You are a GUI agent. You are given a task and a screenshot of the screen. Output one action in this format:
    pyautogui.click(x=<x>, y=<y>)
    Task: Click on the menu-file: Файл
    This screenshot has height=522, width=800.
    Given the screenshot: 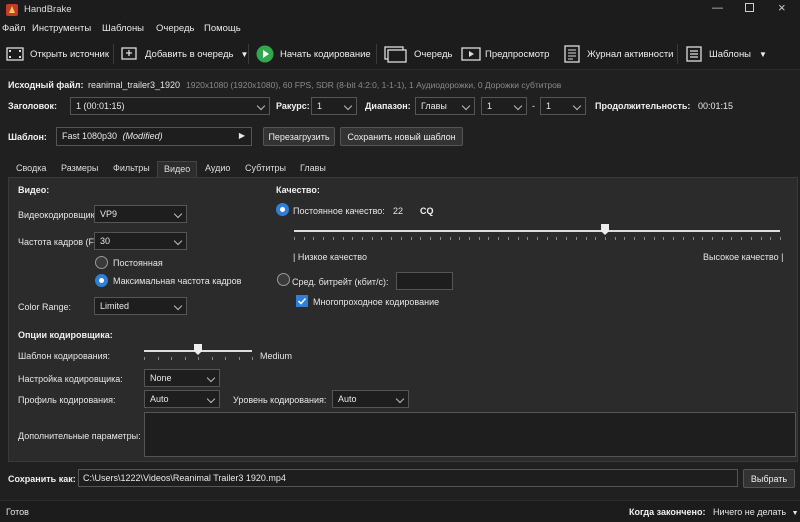 What is the action you would take?
    pyautogui.click(x=13, y=28)
    